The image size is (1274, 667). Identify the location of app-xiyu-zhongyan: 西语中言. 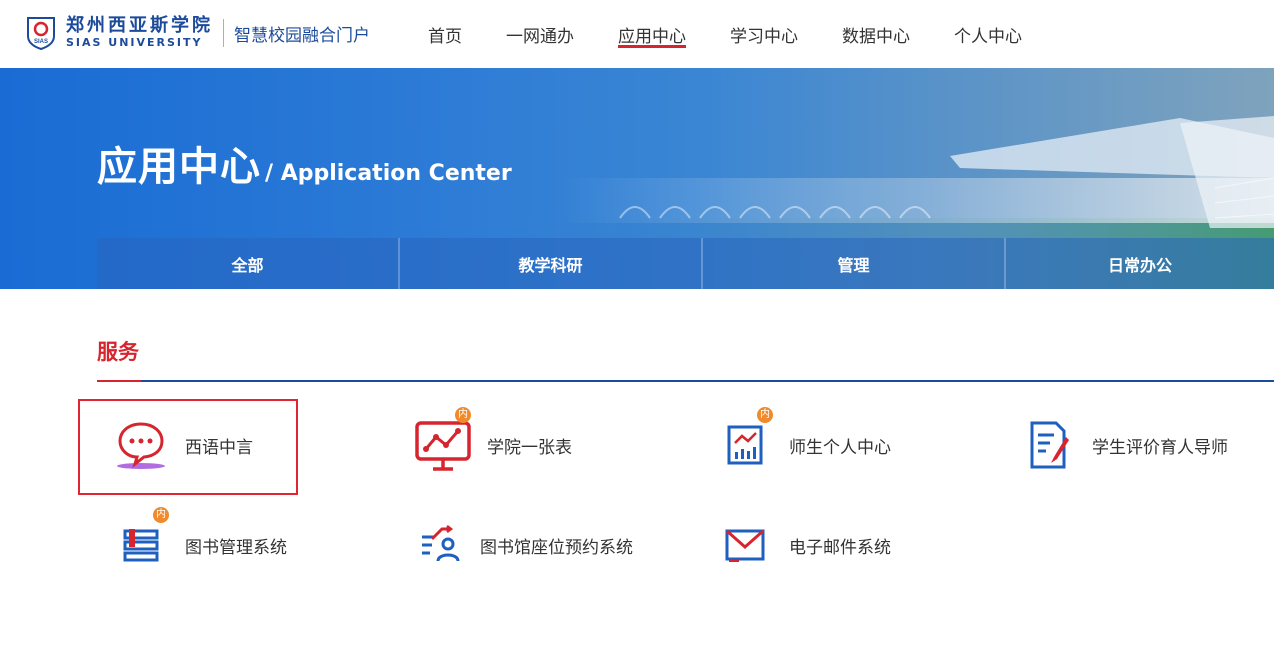
(221, 445).